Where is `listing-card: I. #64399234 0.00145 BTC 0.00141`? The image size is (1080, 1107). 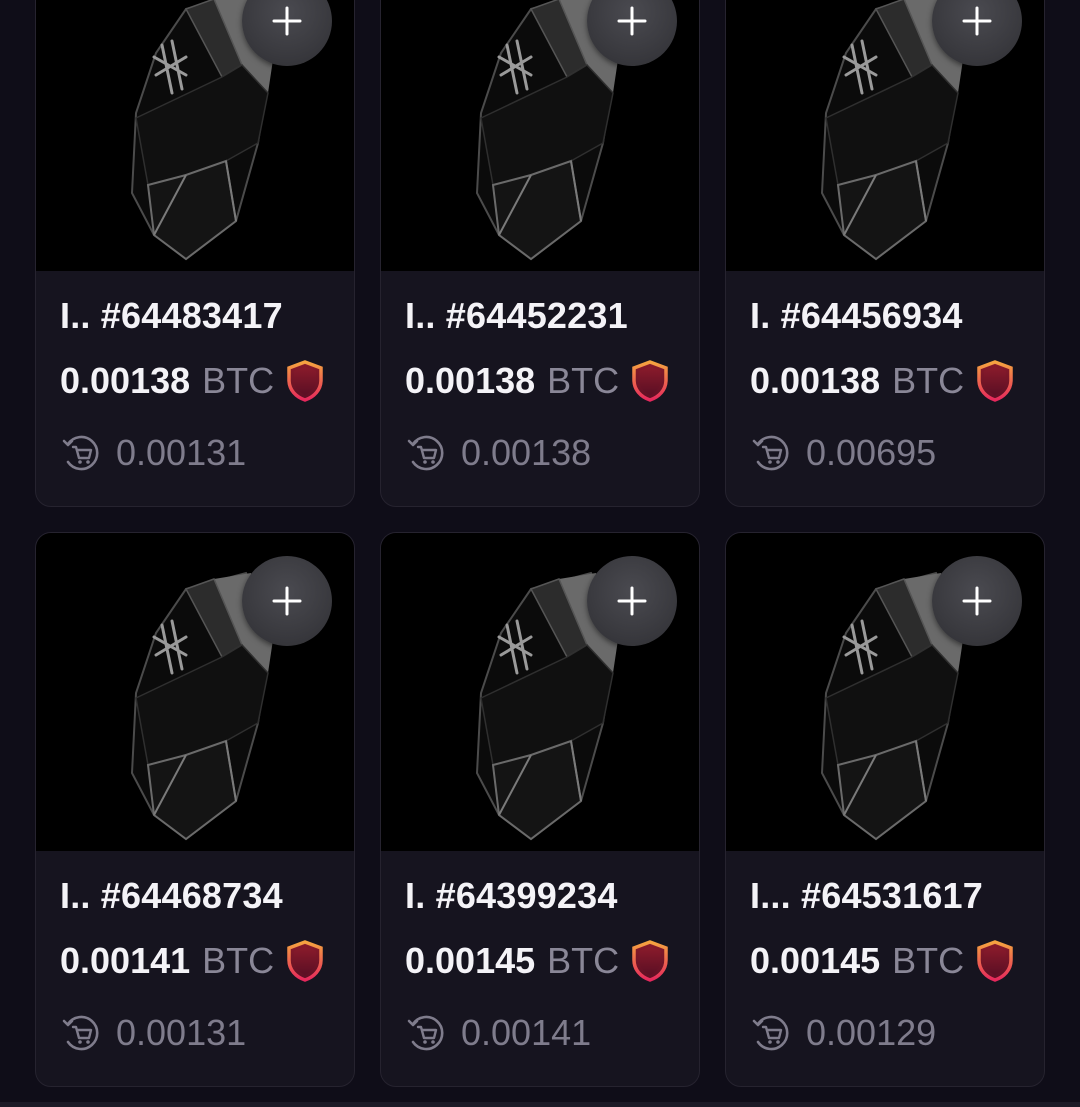 listing-card: I. #64399234 0.00145 BTC 0.00141 is located at coordinates (540, 809).